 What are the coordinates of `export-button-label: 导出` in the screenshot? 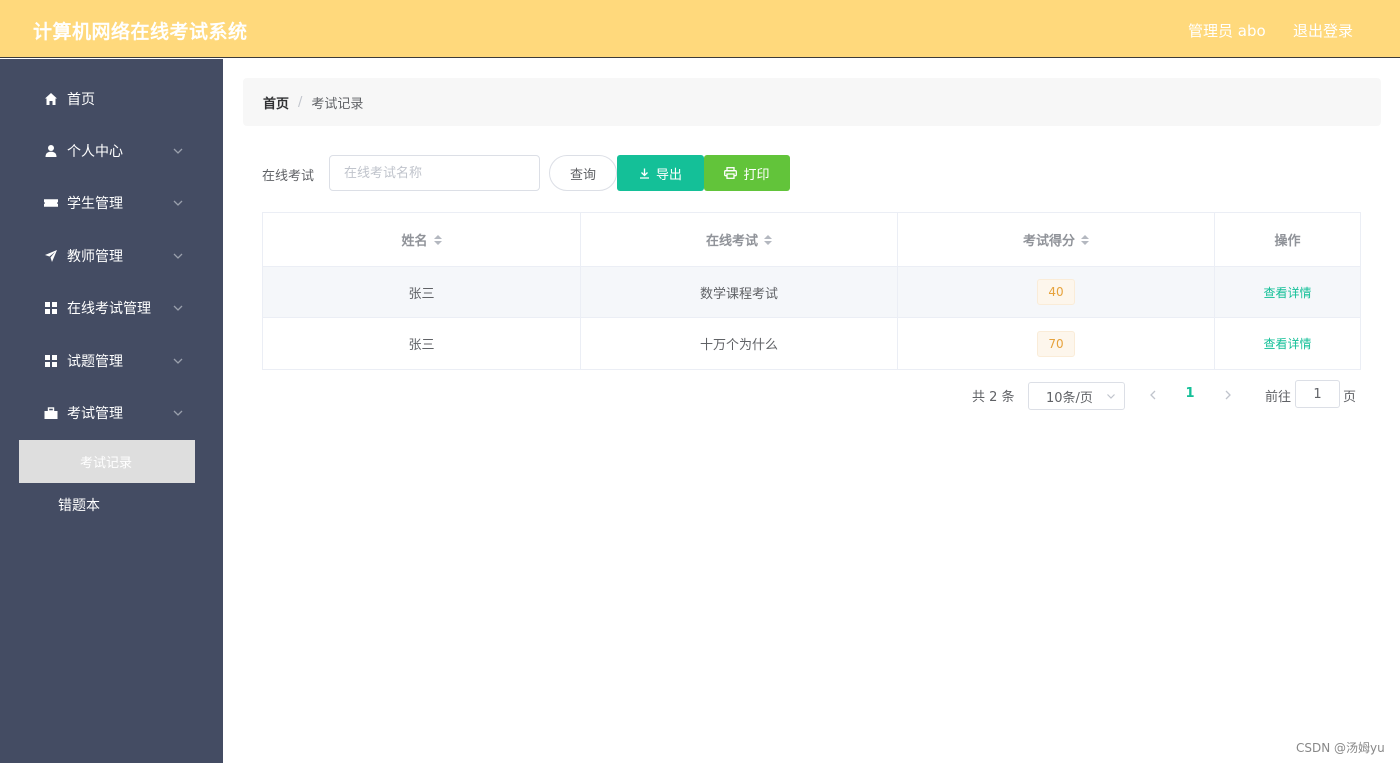 It's located at (668, 175).